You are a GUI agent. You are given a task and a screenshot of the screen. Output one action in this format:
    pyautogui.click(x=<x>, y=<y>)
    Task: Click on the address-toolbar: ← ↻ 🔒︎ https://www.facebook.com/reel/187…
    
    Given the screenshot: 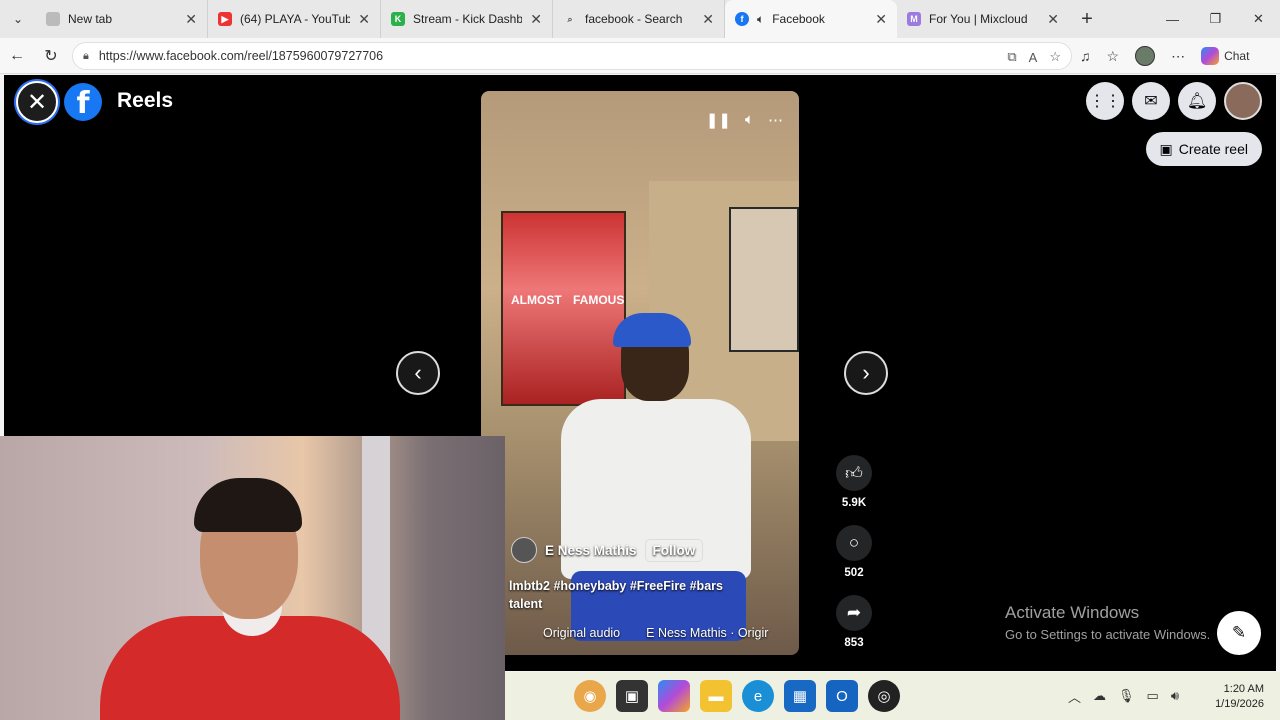 What is the action you would take?
    pyautogui.click(x=640, y=56)
    